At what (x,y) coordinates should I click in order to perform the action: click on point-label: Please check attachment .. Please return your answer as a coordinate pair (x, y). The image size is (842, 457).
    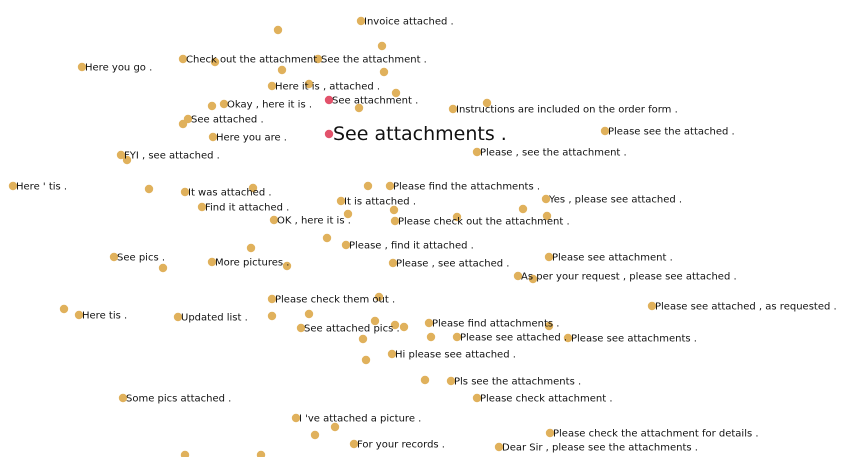
    Looking at the image, I should click on (546, 399).